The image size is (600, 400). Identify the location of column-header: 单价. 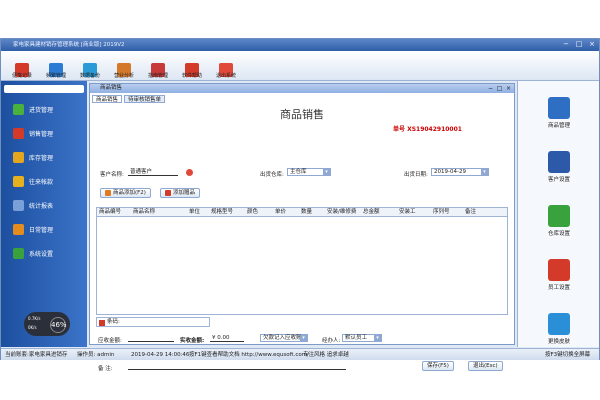
(280, 212).